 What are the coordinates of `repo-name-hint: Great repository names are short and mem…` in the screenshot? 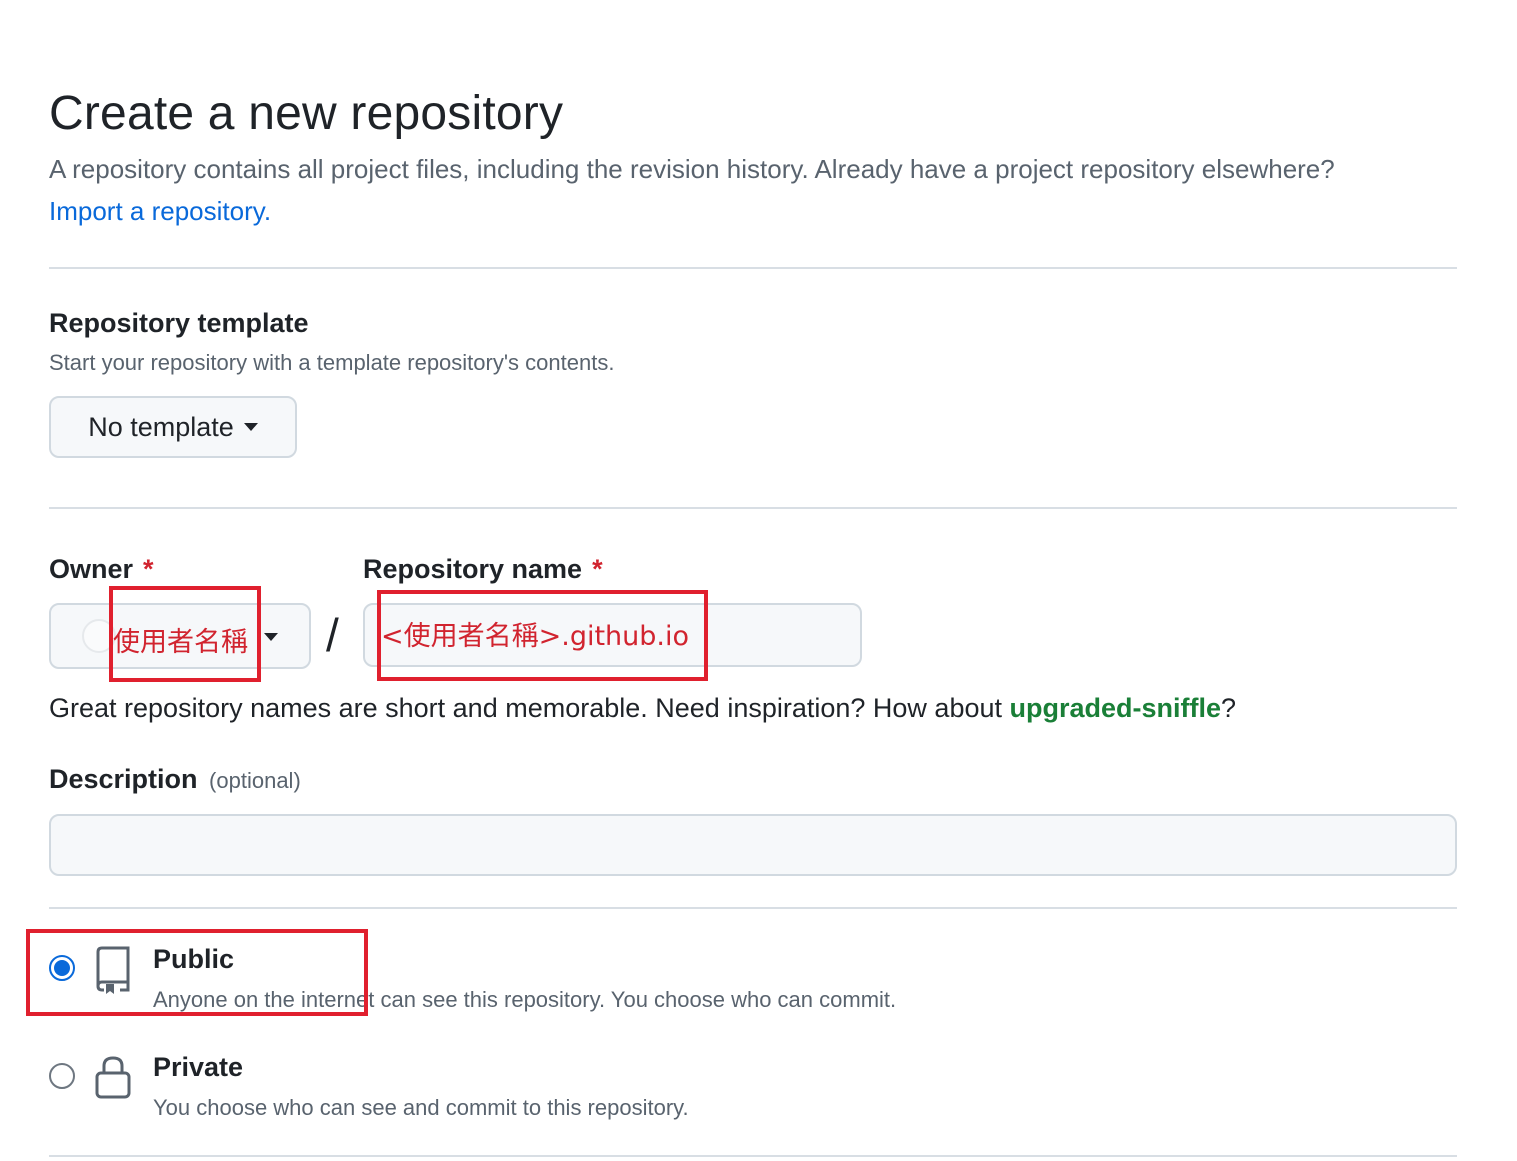 It's located at (642, 708).